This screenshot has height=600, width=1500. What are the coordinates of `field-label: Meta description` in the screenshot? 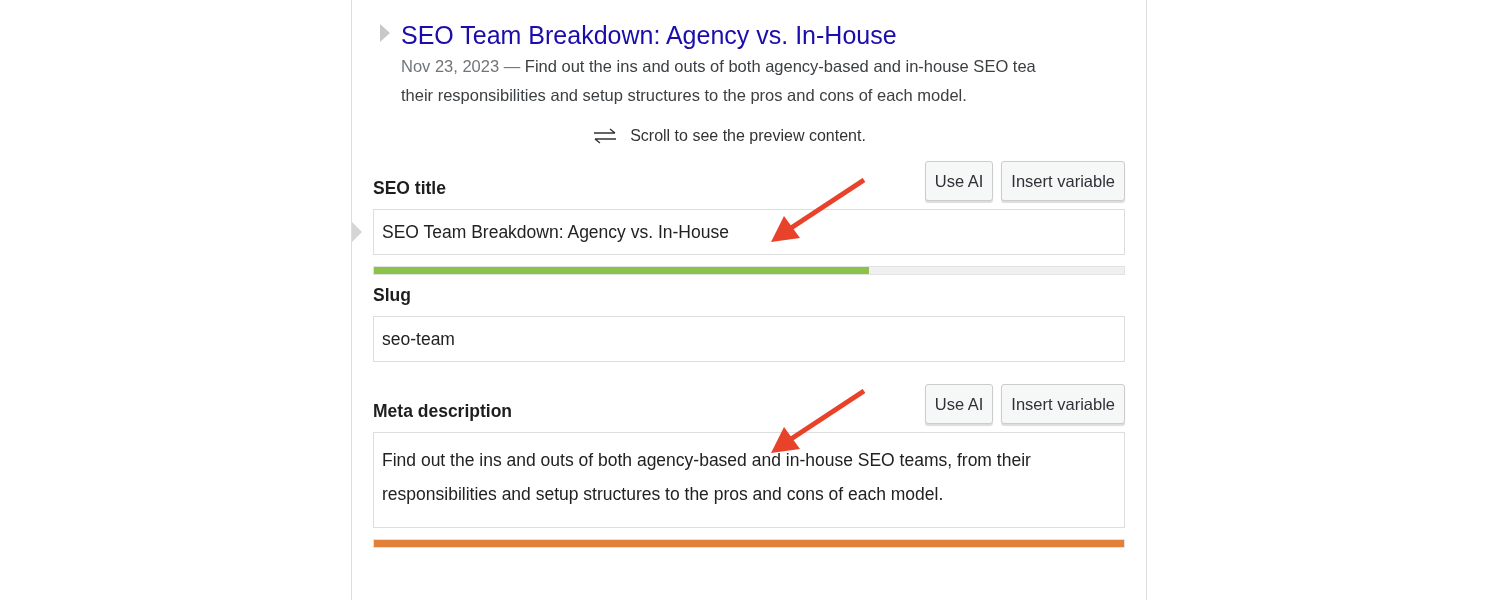 It's located at (443, 411).